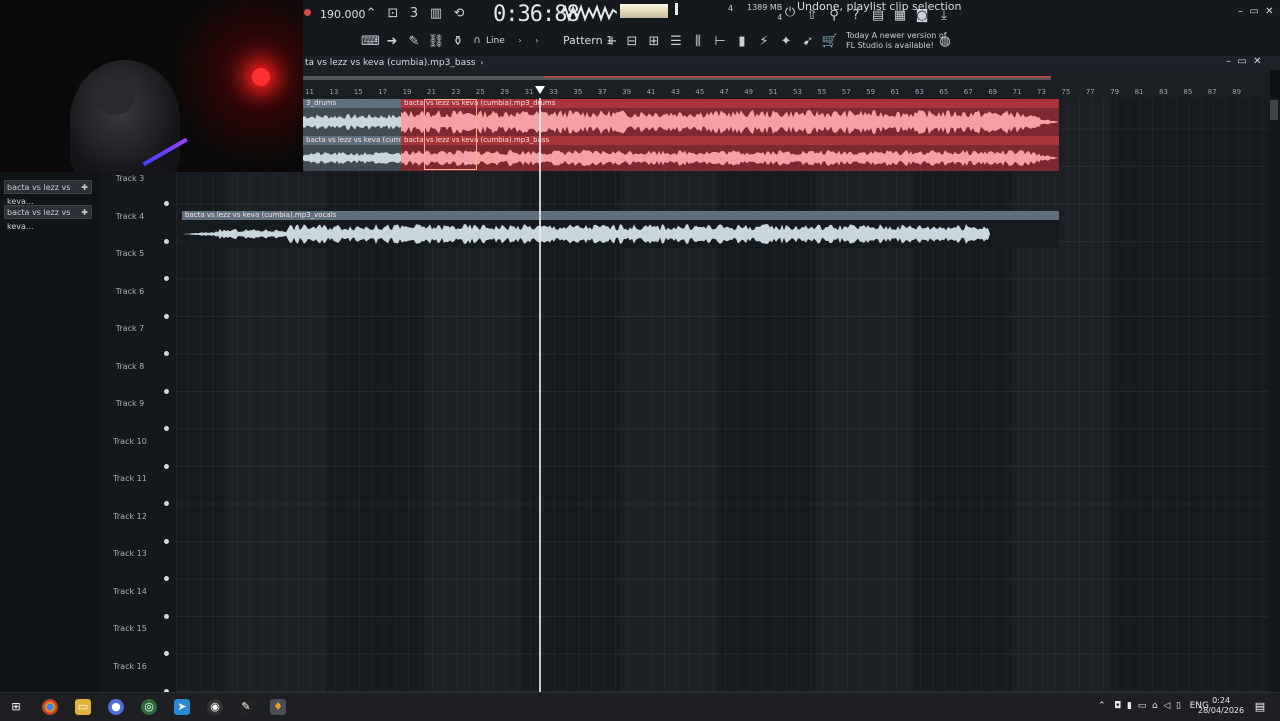 This screenshot has width=1280, height=721. I want to click on title-chevron-icon: ›, so click(480, 62).